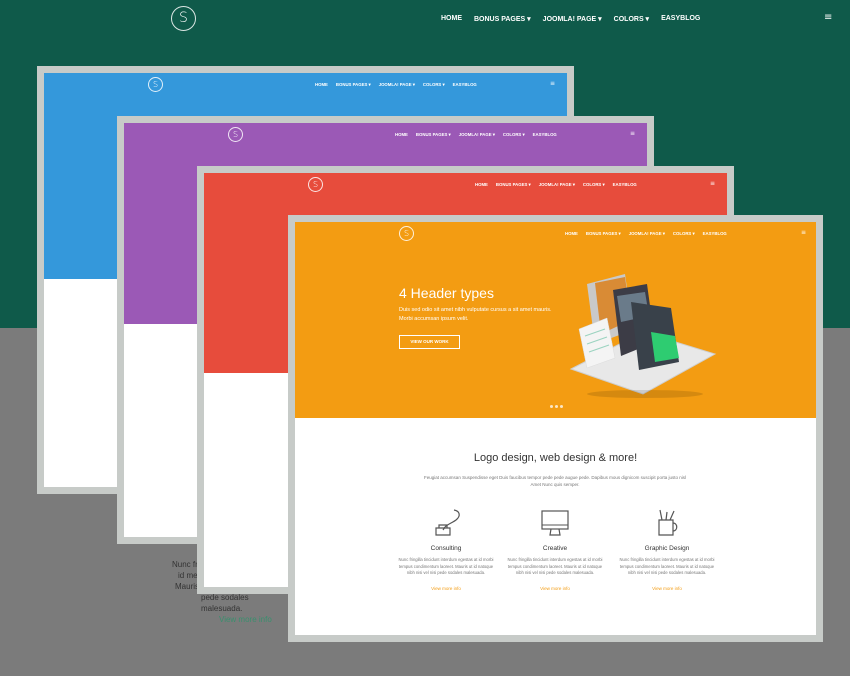 This screenshot has width=850, height=676. Describe the element at coordinates (447, 522) in the screenshot. I see `quill-inkwell-icon` at that location.